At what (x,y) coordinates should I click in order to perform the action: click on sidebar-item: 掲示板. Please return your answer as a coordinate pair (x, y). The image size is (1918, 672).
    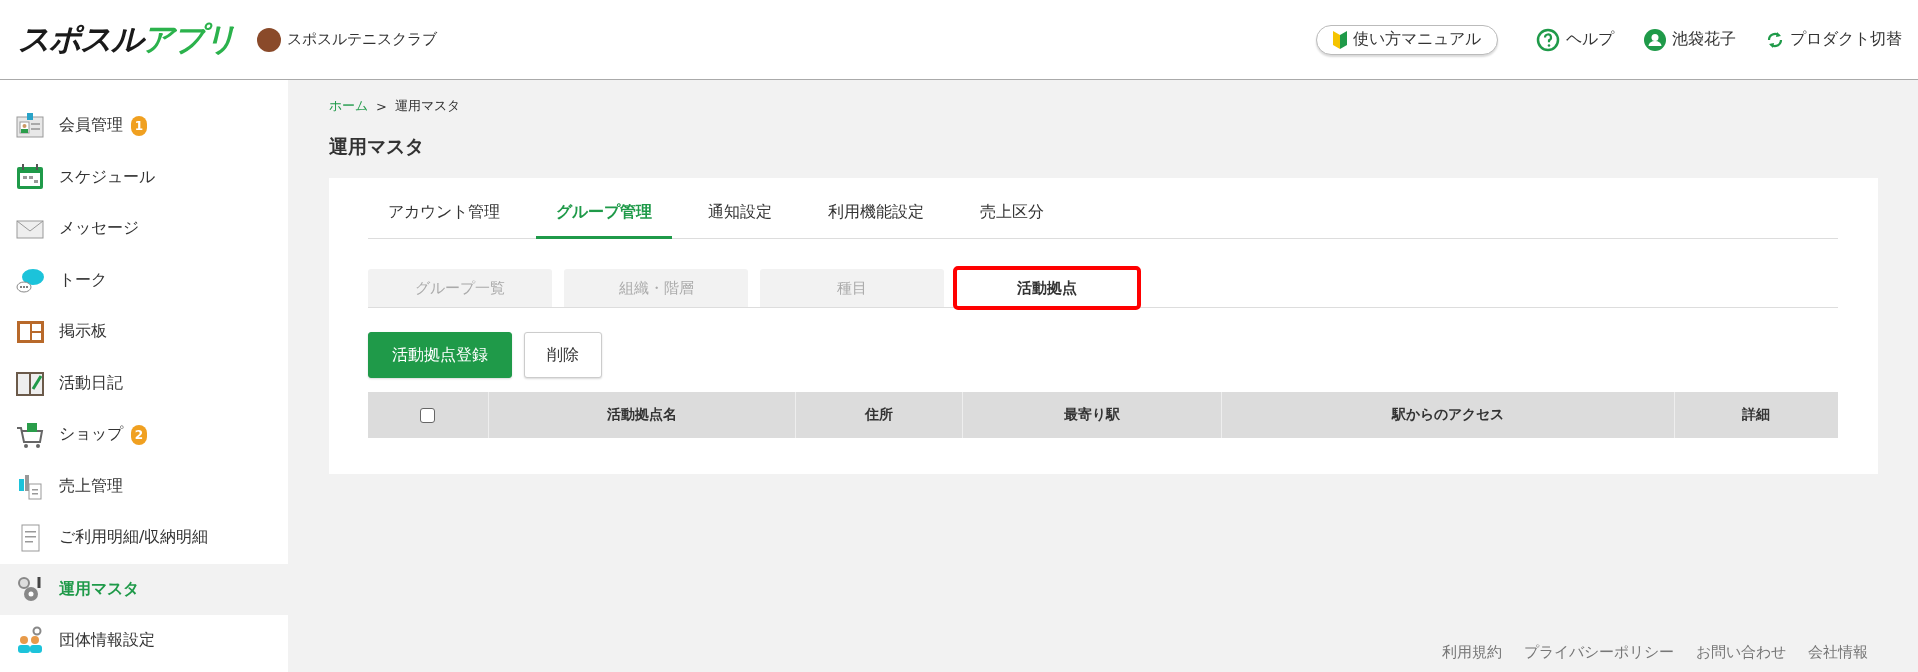
    Looking at the image, I should click on (144, 332).